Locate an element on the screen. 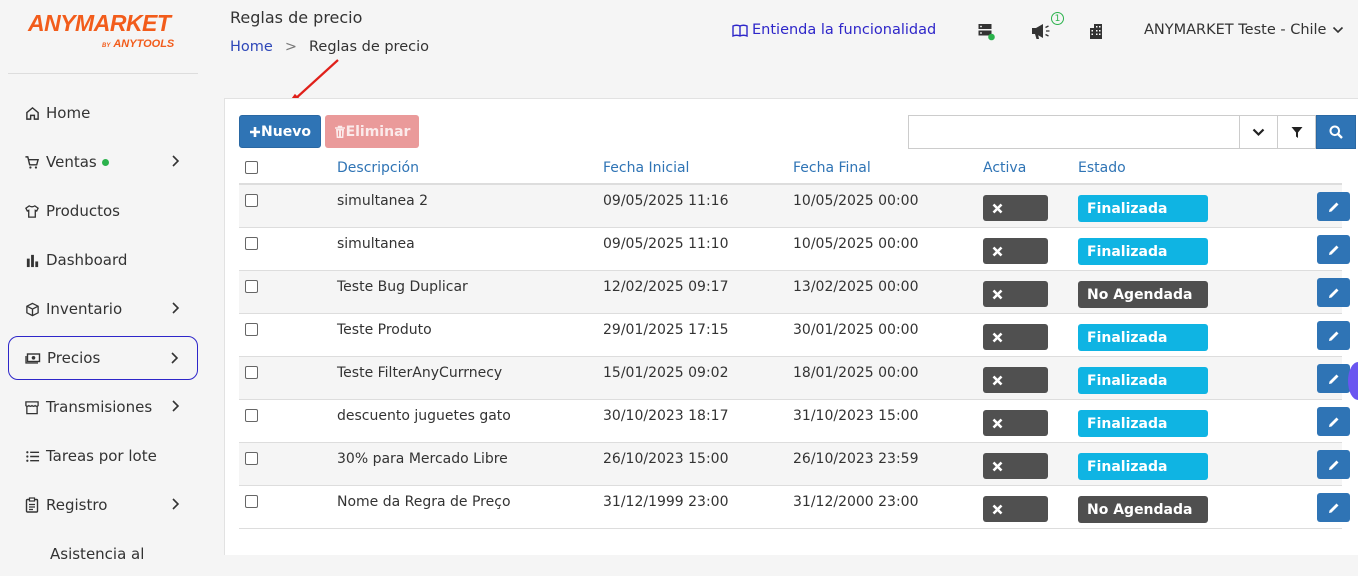 This screenshot has height=576, width=1358. server-status-icon is located at coordinates (987, 32).